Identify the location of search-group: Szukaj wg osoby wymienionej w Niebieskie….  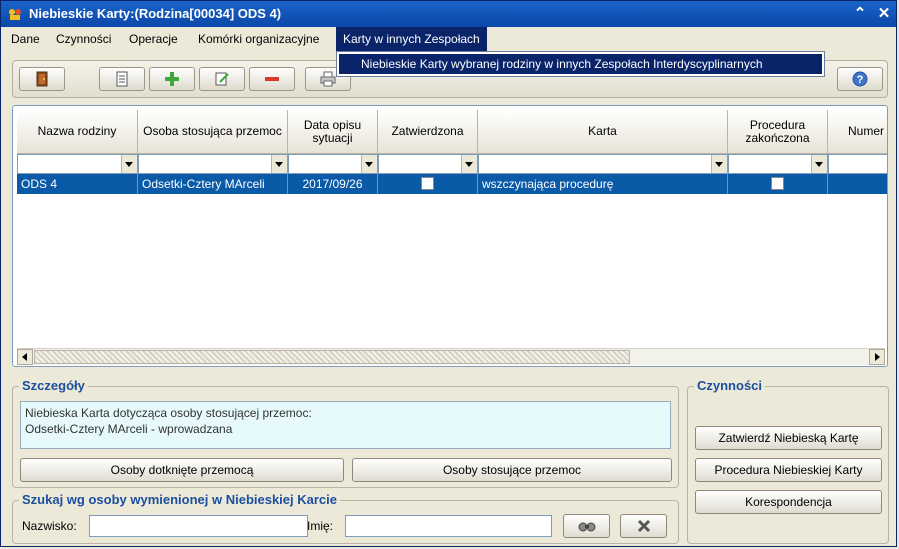
(345, 518).